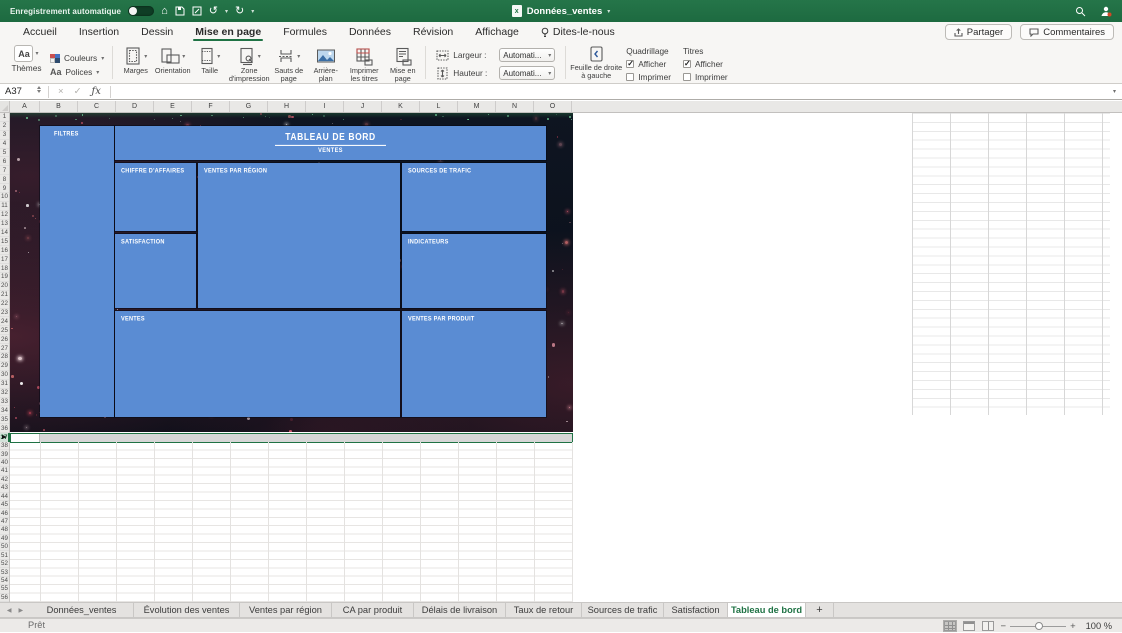 This screenshot has width=1122, height=633. I want to click on row-header-3: 3, so click(4, 135).